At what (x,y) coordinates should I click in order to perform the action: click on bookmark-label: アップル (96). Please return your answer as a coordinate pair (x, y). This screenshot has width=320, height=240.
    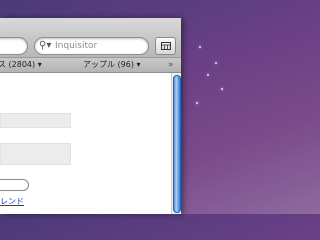
    Looking at the image, I should click on (108, 64).